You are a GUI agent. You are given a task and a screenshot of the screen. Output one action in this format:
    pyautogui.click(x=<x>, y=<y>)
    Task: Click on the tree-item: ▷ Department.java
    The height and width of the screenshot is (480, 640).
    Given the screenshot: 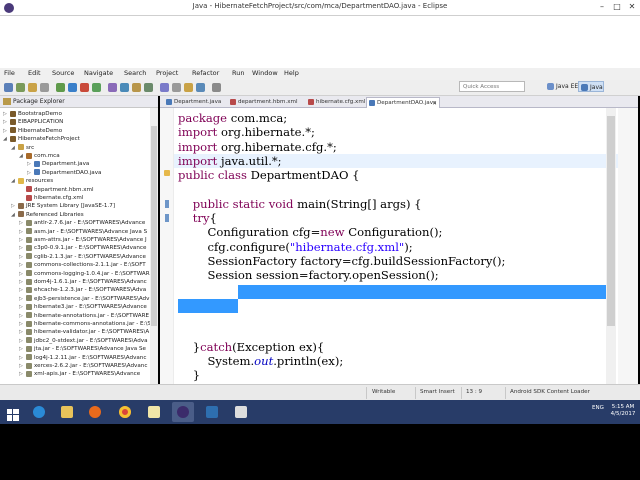 What is the action you would take?
    pyautogui.click(x=58, y=164)
    